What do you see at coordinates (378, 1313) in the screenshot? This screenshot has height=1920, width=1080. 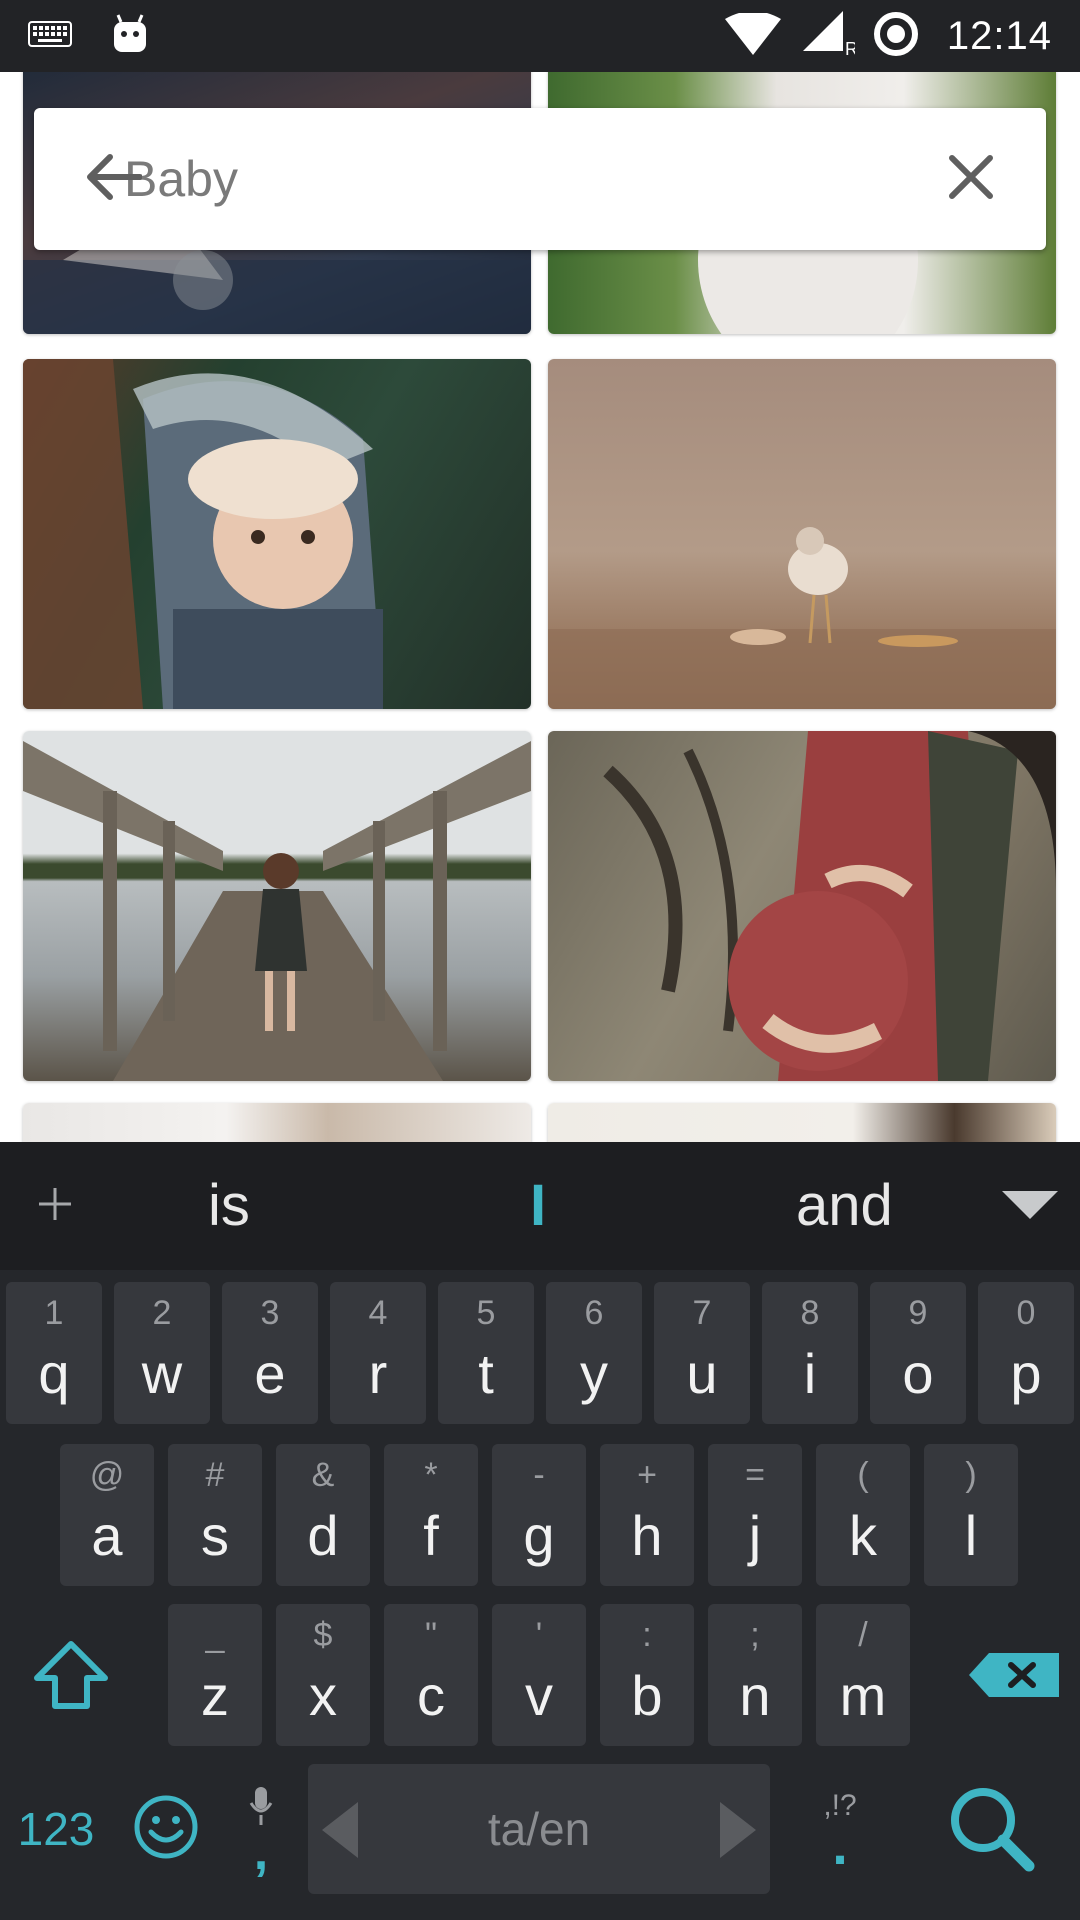 I see `key-hint: 4` at bounding box center [378, 1313].